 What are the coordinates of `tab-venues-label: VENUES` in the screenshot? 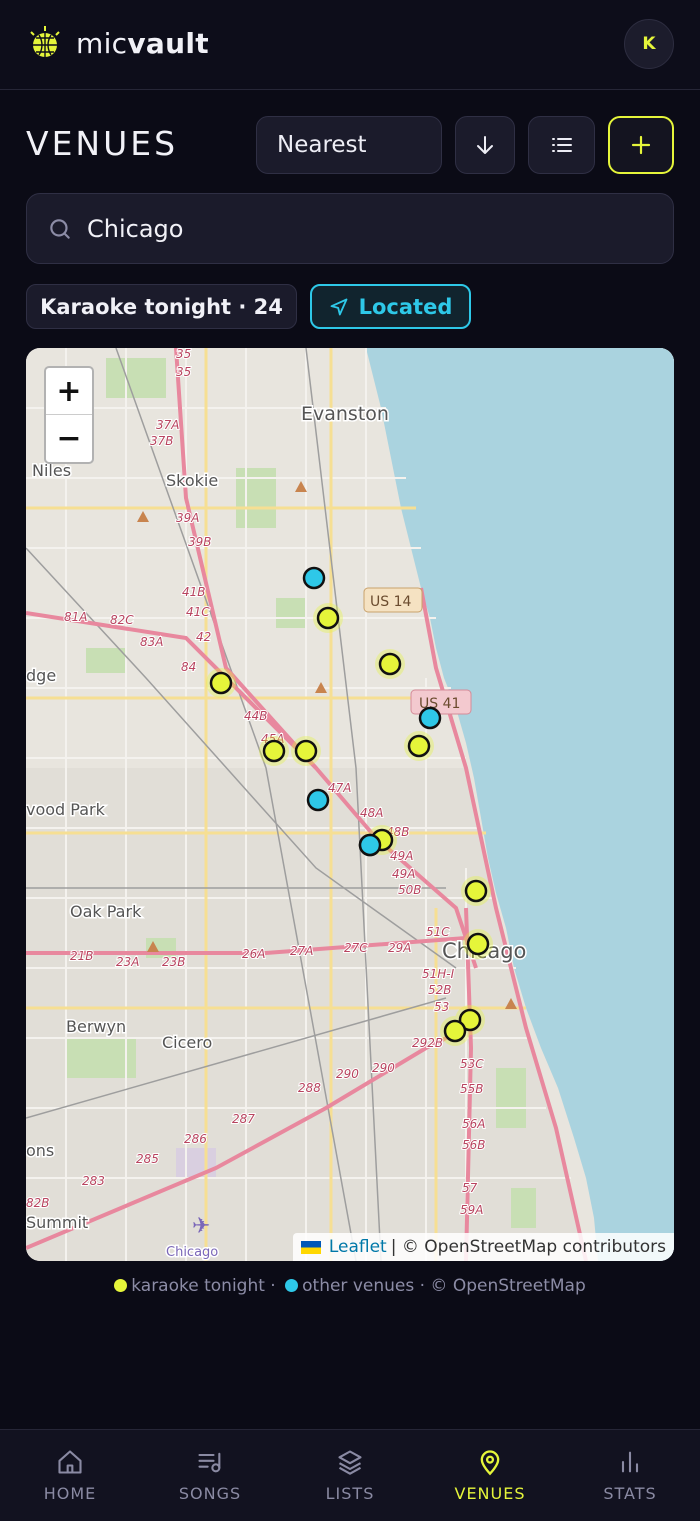 It's located at (490, 1493).